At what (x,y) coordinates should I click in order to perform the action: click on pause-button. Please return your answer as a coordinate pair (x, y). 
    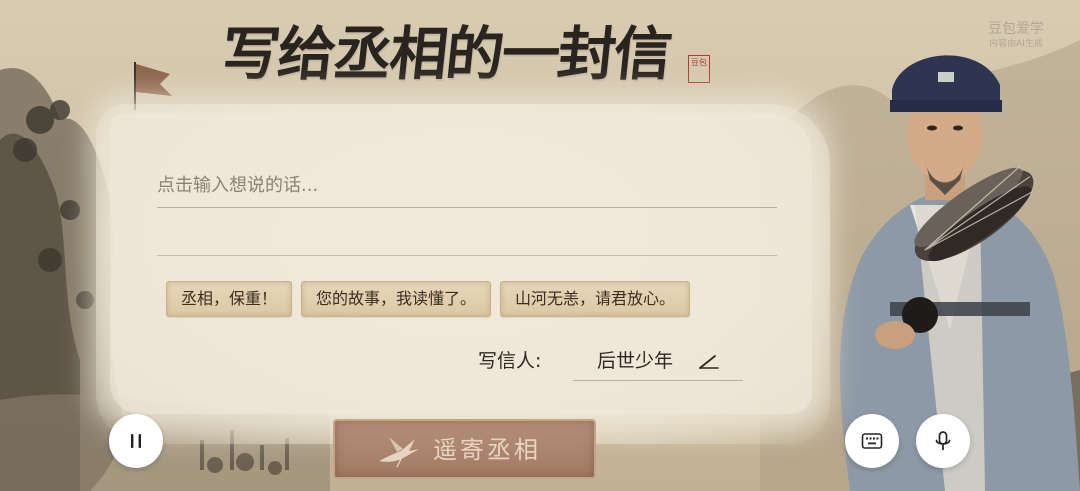
    Looking at the image, I should click on (136, 441).